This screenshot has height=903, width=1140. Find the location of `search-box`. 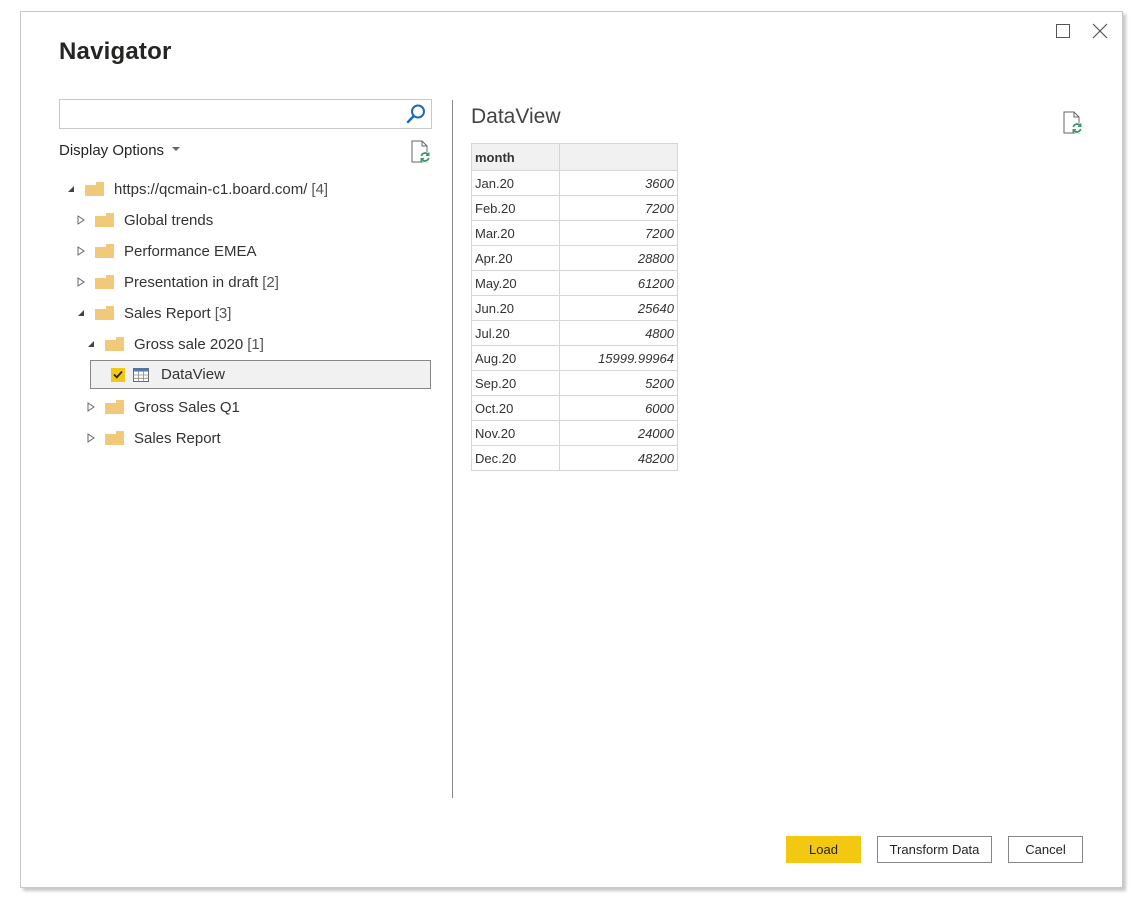

search-box is located at coordinates (245, 114).